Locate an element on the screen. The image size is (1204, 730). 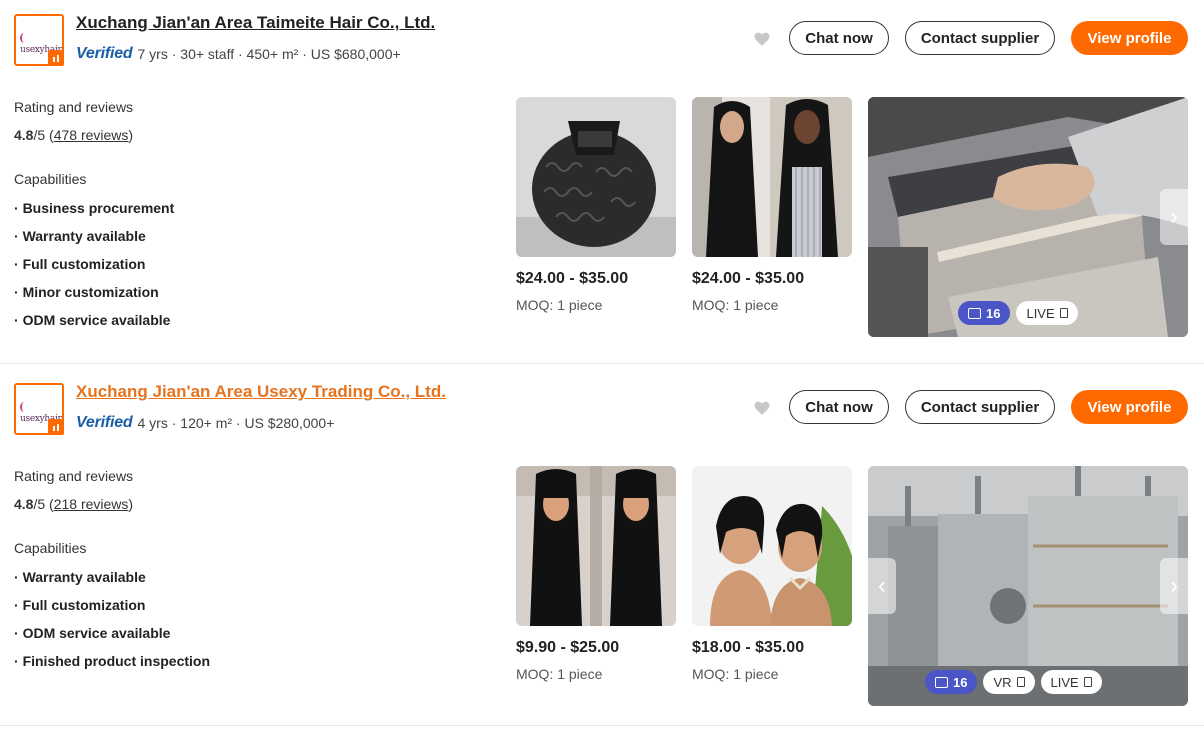
media-badges: 16 VR LIVE is located at coordinates (1013, 682).